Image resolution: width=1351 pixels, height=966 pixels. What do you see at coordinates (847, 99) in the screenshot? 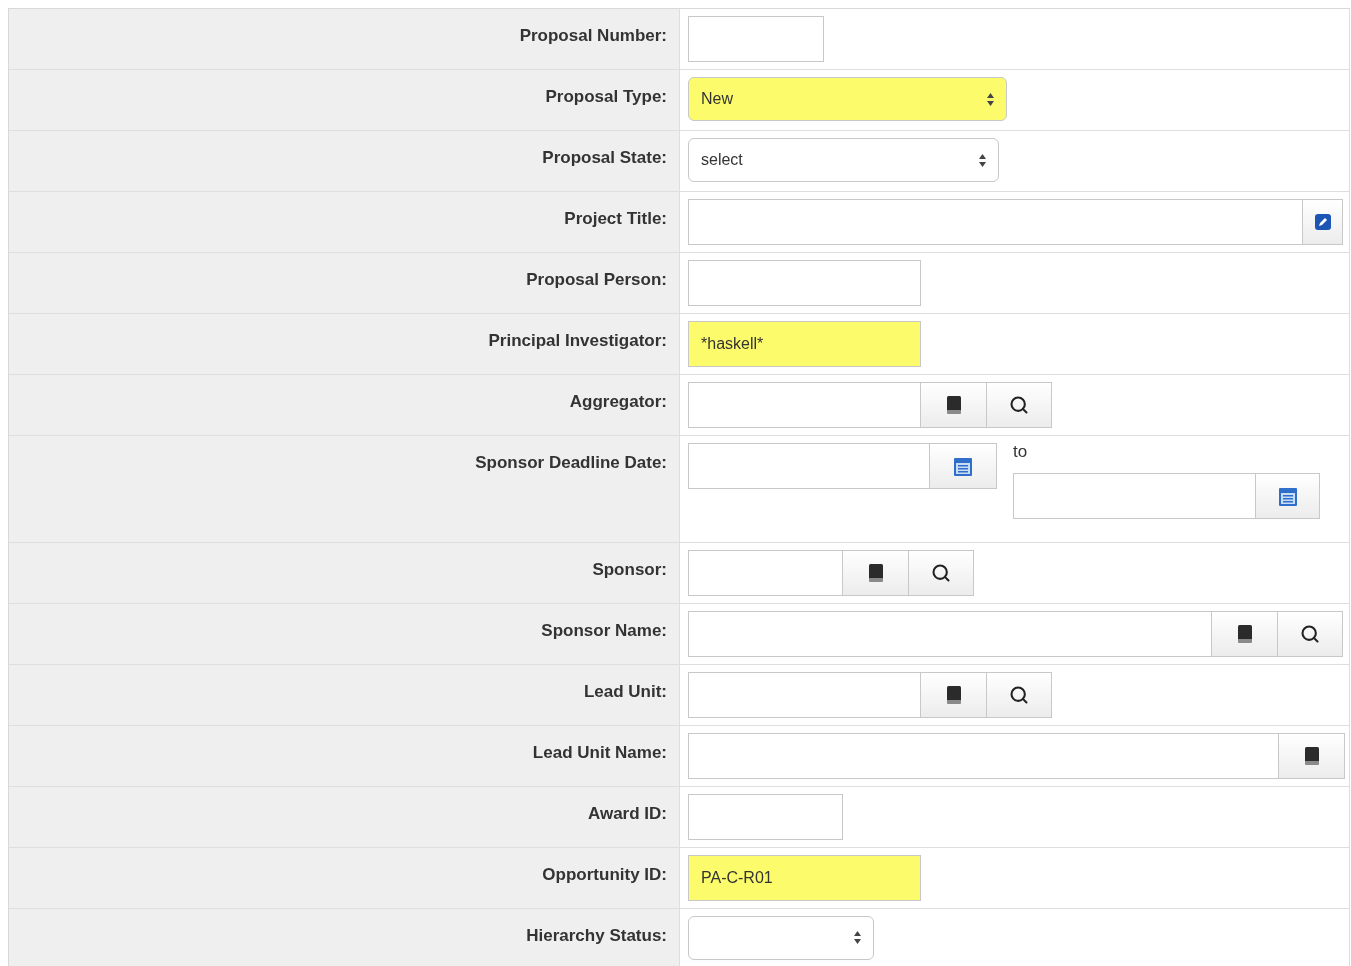
I see `select-field: New` at bounding box center [847, 99].